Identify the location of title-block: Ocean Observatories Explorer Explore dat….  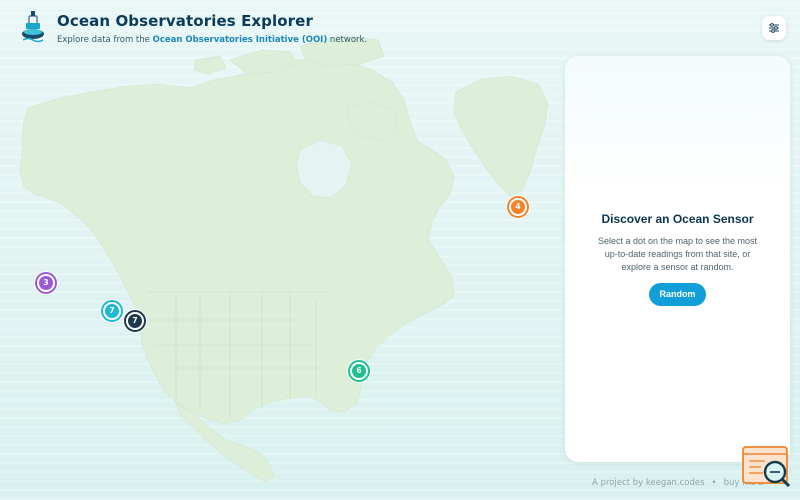
(212, 28).